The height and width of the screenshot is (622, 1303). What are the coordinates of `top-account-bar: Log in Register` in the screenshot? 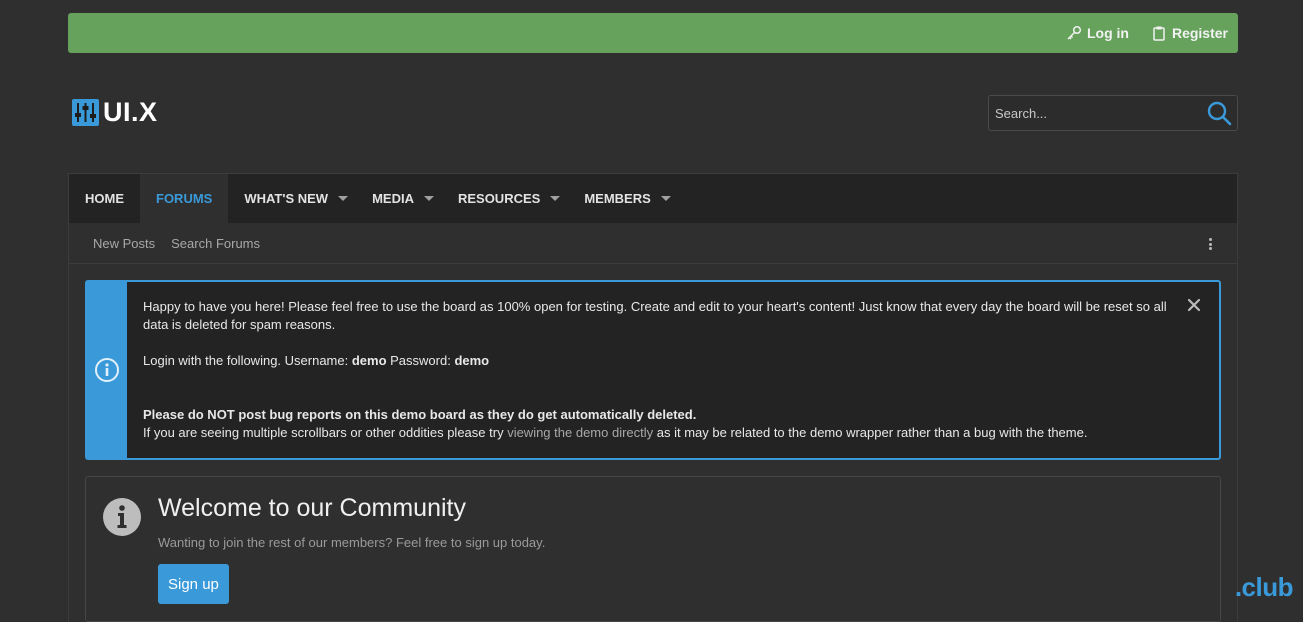 It's located at (653, 33).